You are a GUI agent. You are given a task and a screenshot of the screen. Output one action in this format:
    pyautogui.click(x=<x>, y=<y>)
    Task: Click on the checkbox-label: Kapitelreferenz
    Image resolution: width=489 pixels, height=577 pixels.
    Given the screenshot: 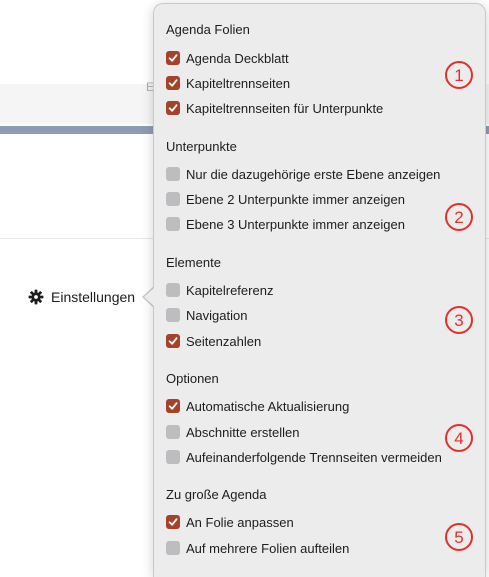 What is the action you would take?
    pyautogui.click(x=230, y=290)
    